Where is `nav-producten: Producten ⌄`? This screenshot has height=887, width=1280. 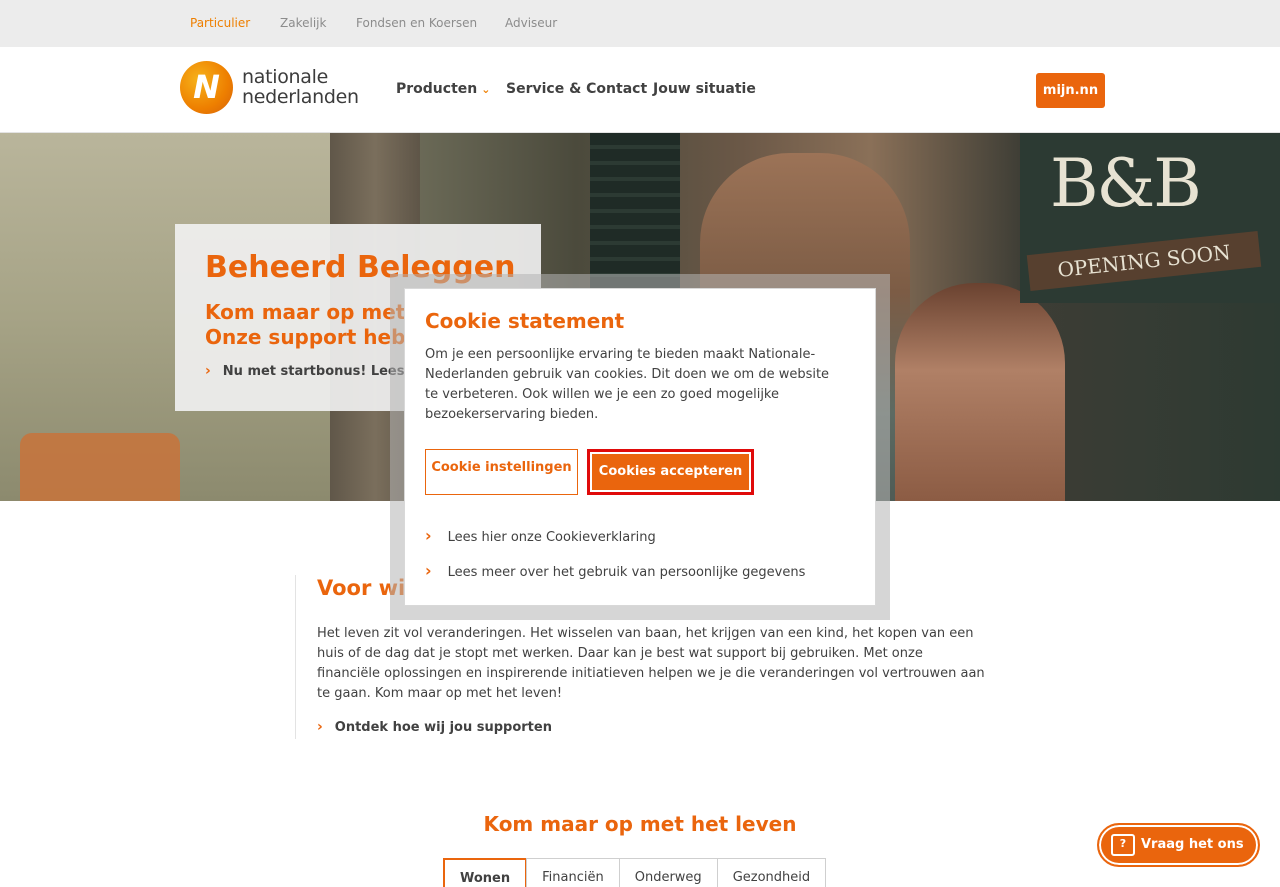 nav-producten: Producten ⌄ is located at coordinates (443, 89).